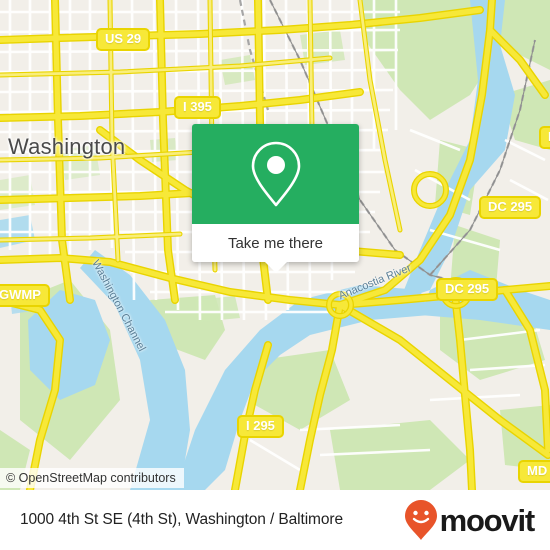 This screenshot has width=550, height=550. I want to click on road-shield-edge-clipped: I, so click(544, 137).